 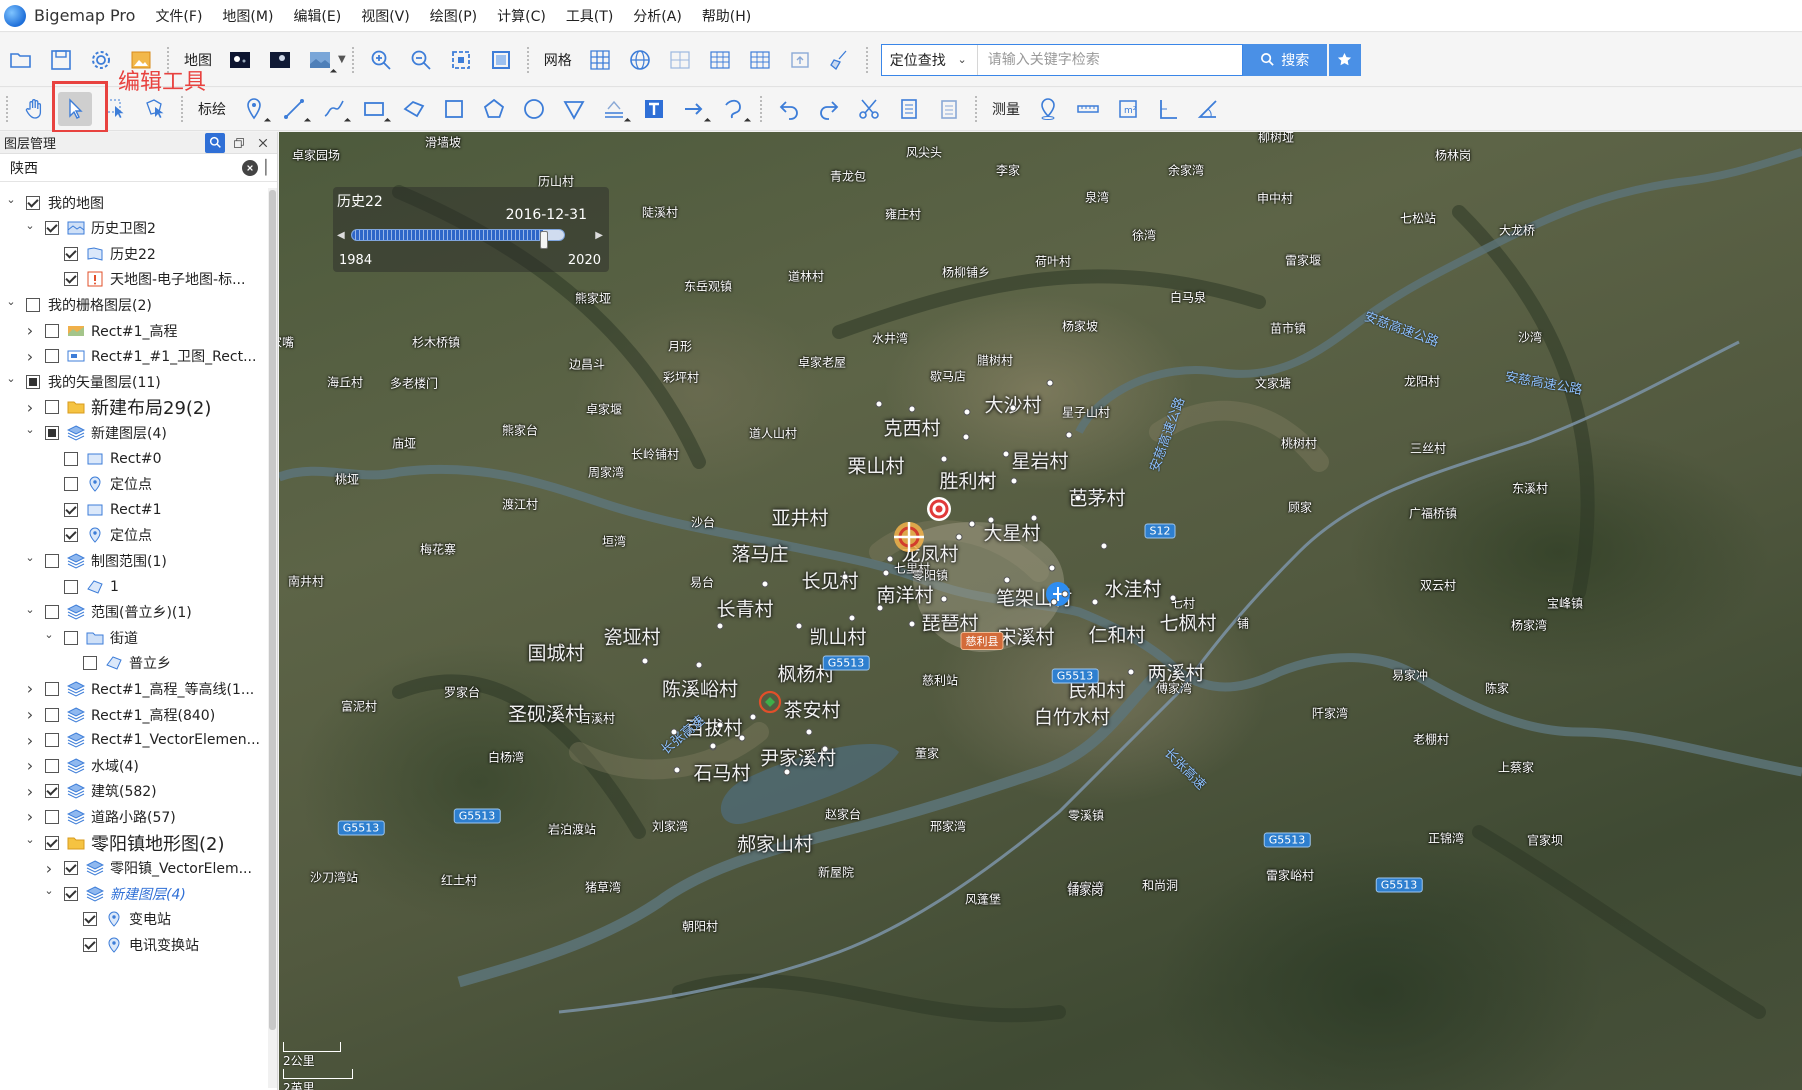 I want to click on search-mode-select: 定位查找 ⌄, so click(x=930, y=59).